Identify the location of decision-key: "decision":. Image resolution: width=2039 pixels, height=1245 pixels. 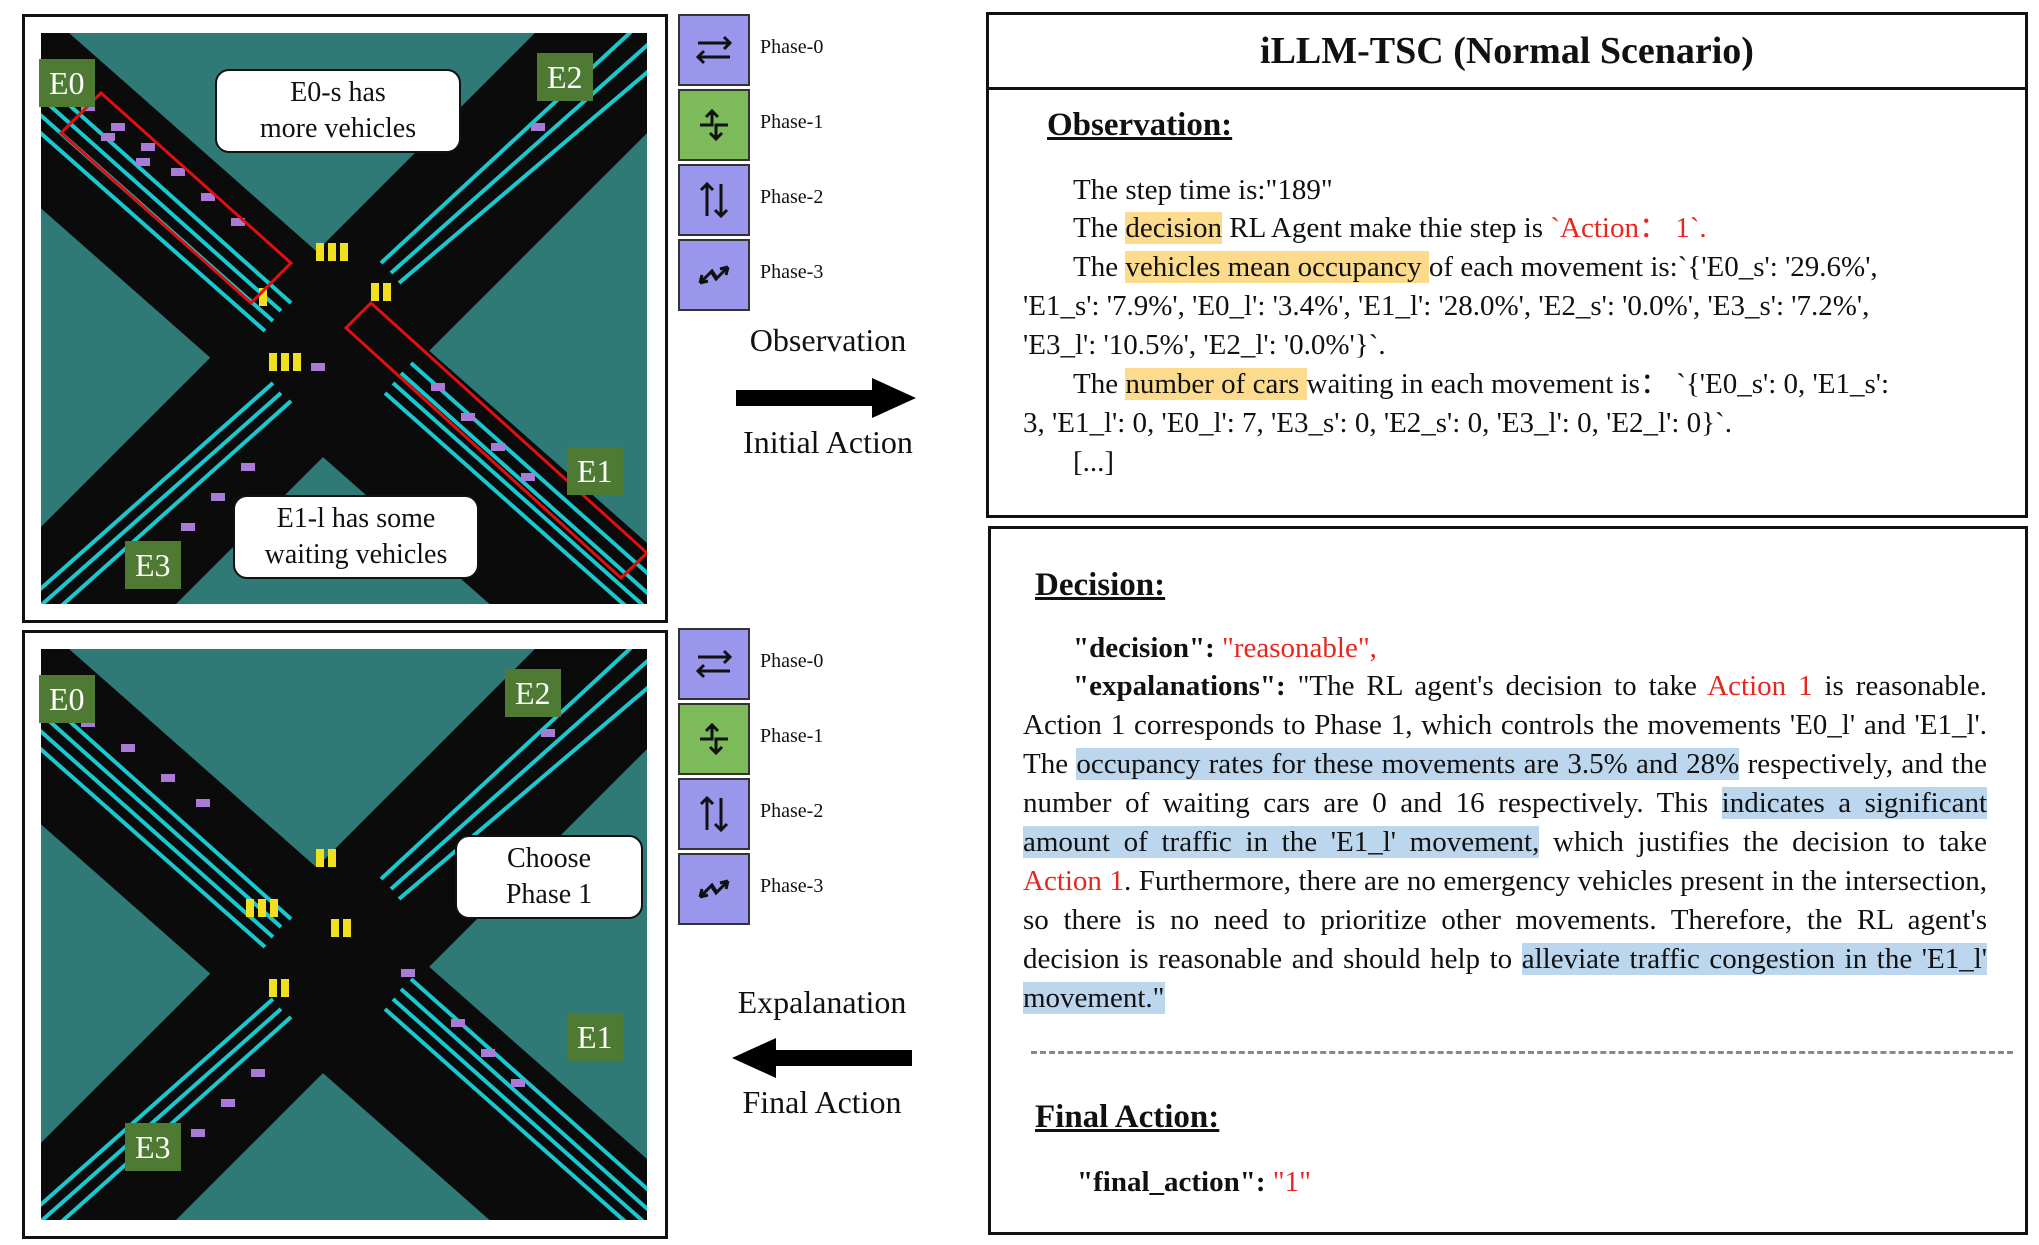
(1148, 648).